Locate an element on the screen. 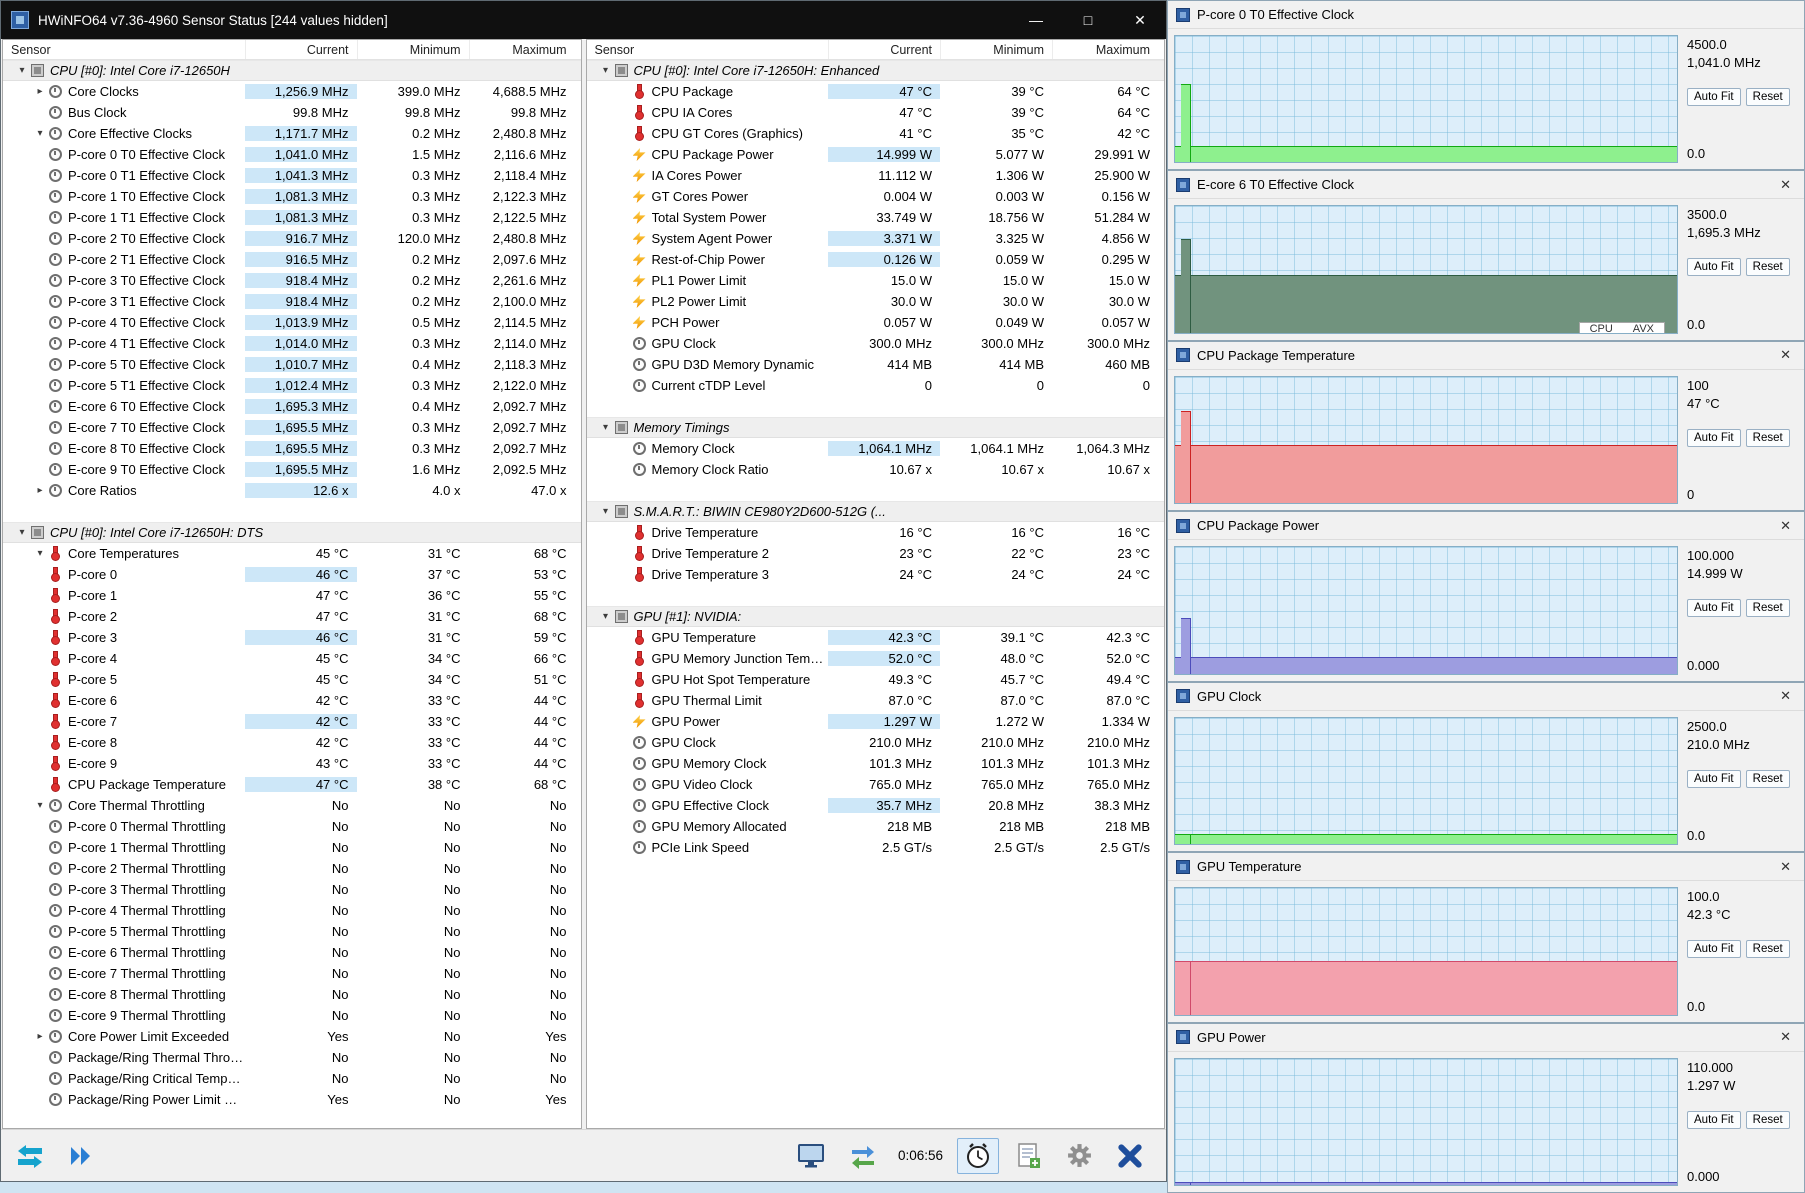 The width and height of the screenshot is (1805, 1193). nav-back-forward-button is located at coordinates (30, 1156).